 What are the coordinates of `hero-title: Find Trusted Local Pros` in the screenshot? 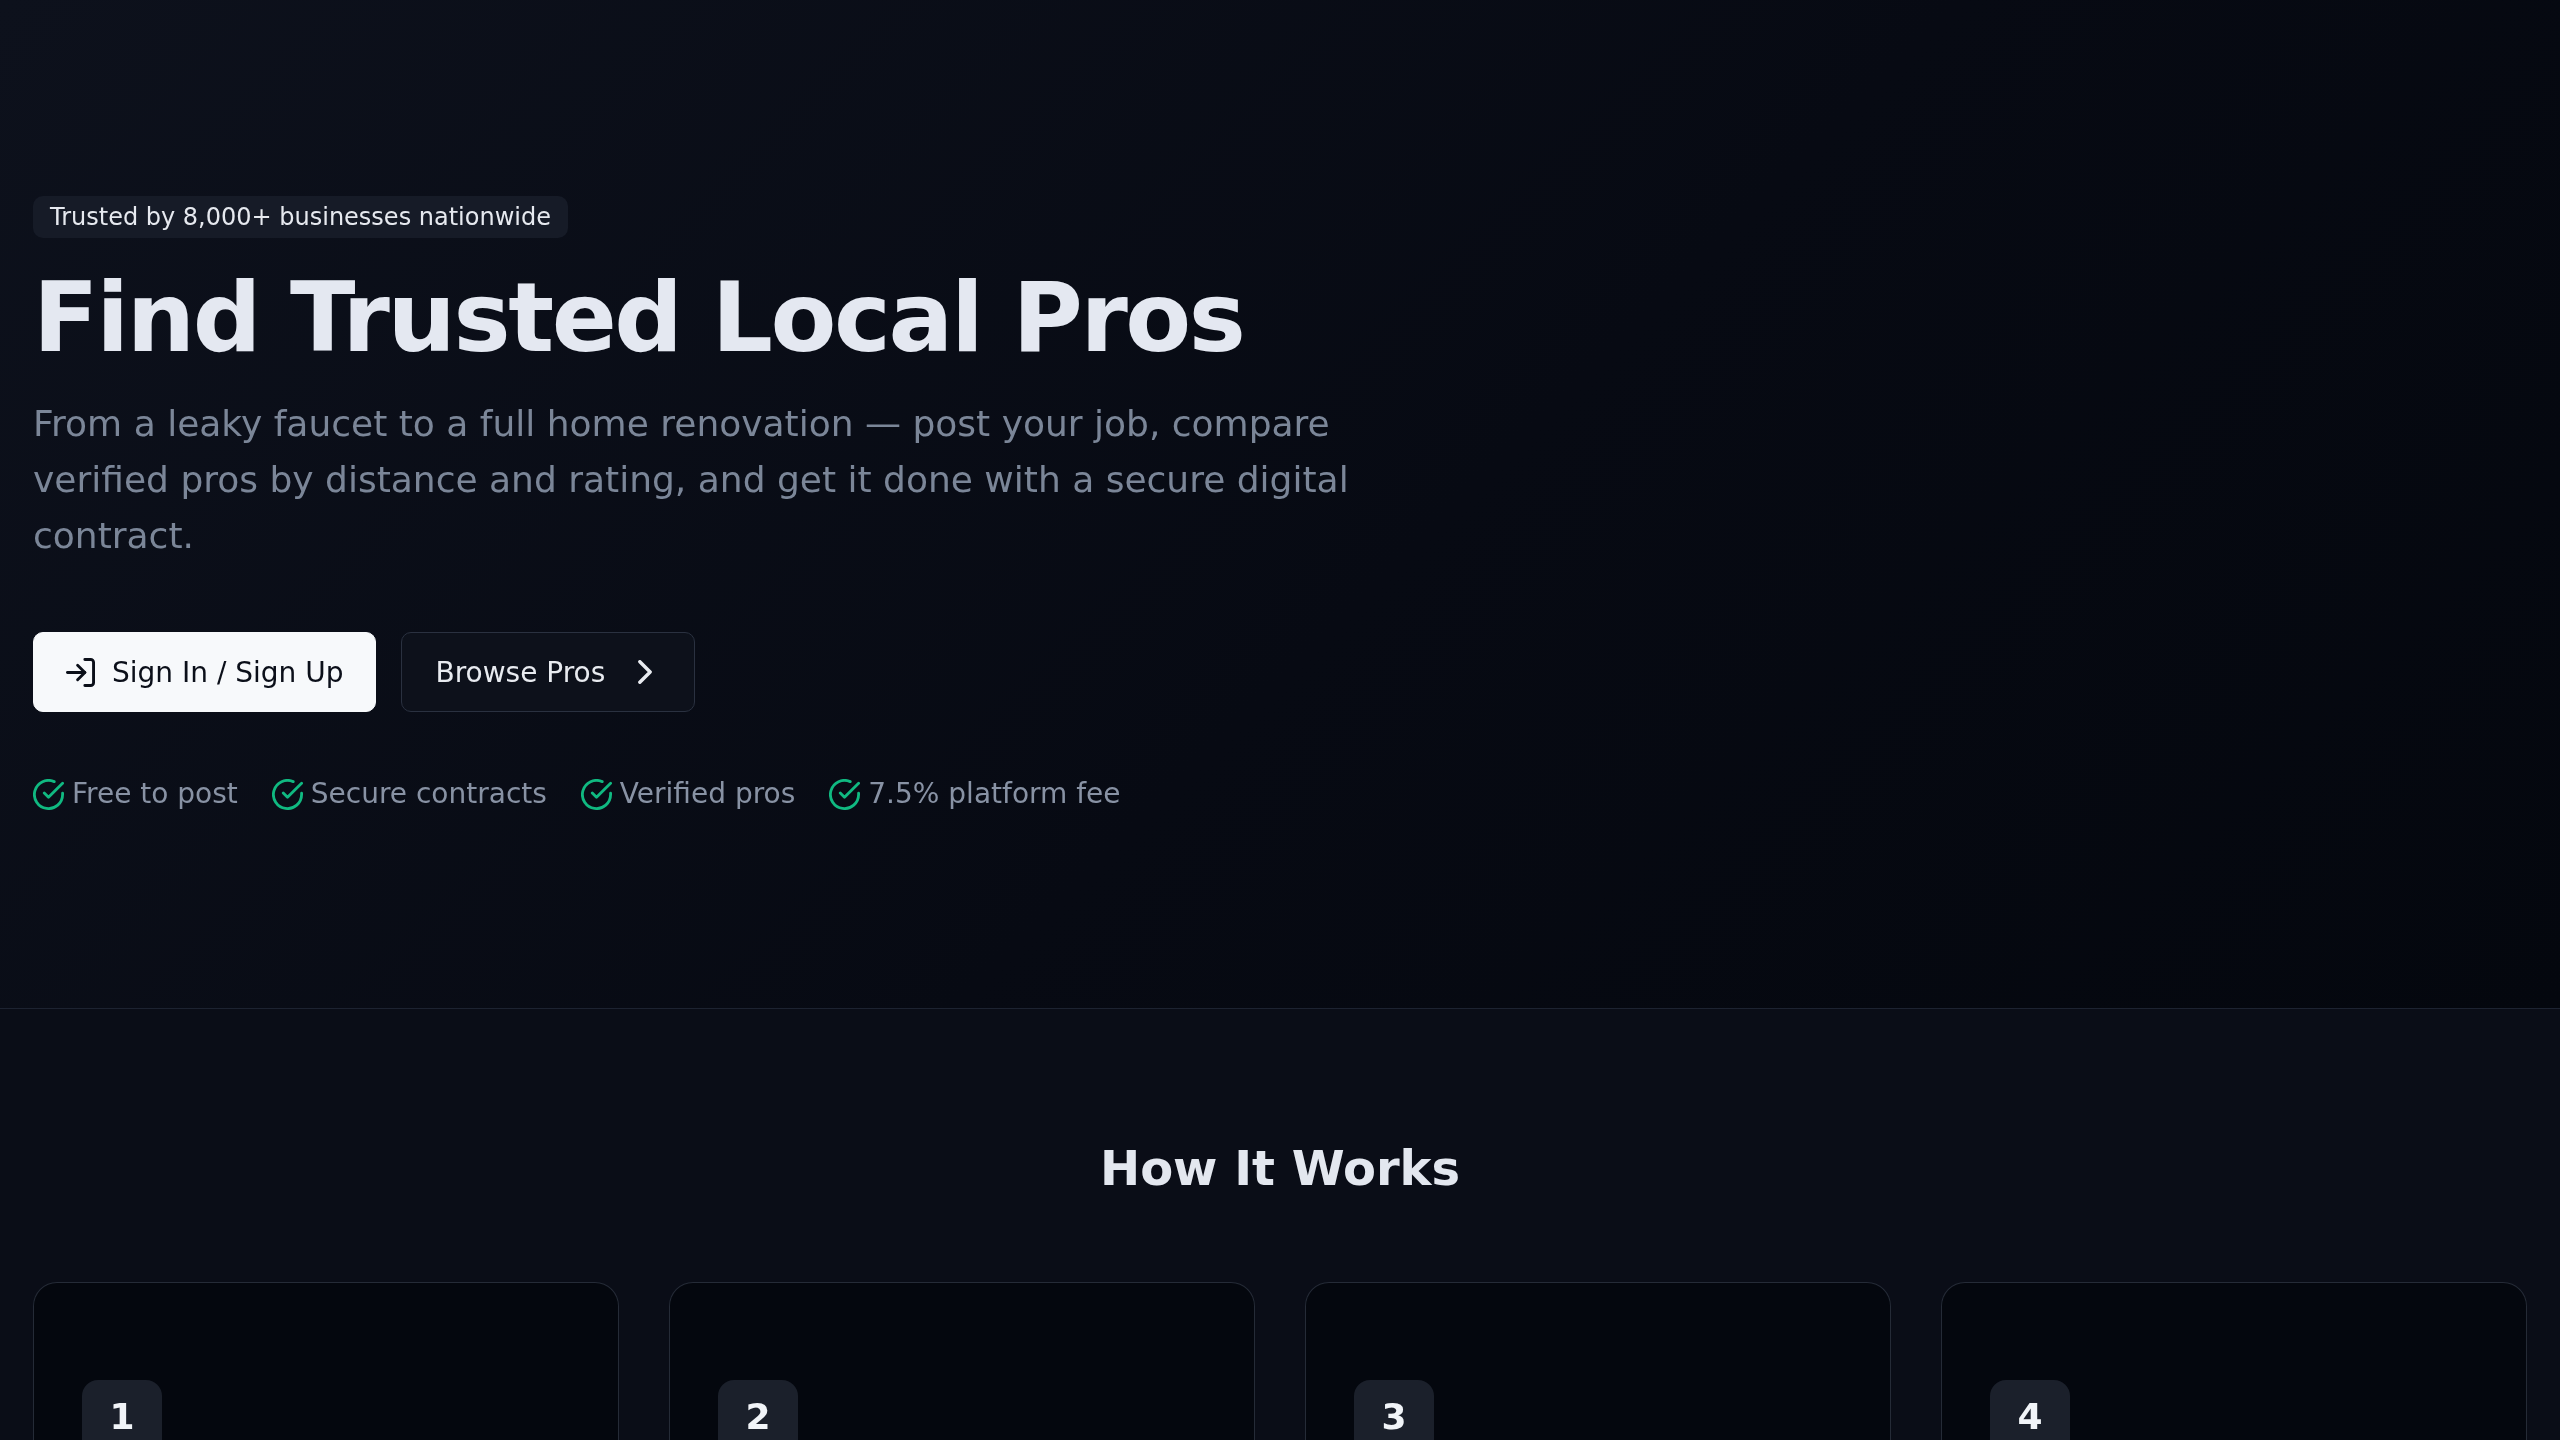 It's located at (638, 318).